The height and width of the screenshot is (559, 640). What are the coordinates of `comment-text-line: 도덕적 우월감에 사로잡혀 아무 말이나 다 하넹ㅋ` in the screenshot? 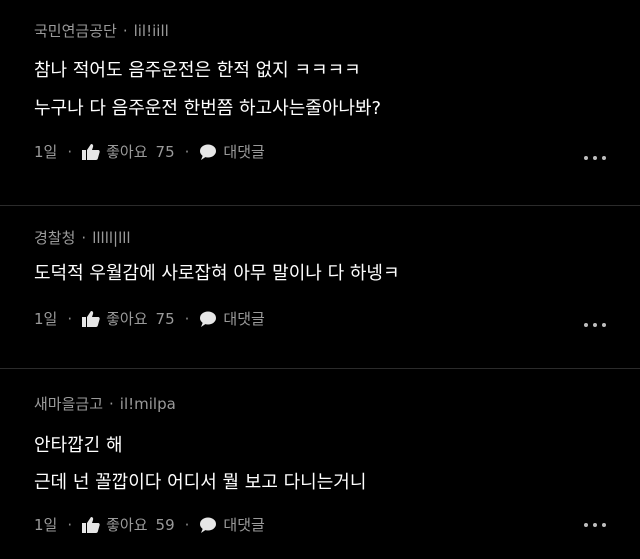 It's located at (217, 273).